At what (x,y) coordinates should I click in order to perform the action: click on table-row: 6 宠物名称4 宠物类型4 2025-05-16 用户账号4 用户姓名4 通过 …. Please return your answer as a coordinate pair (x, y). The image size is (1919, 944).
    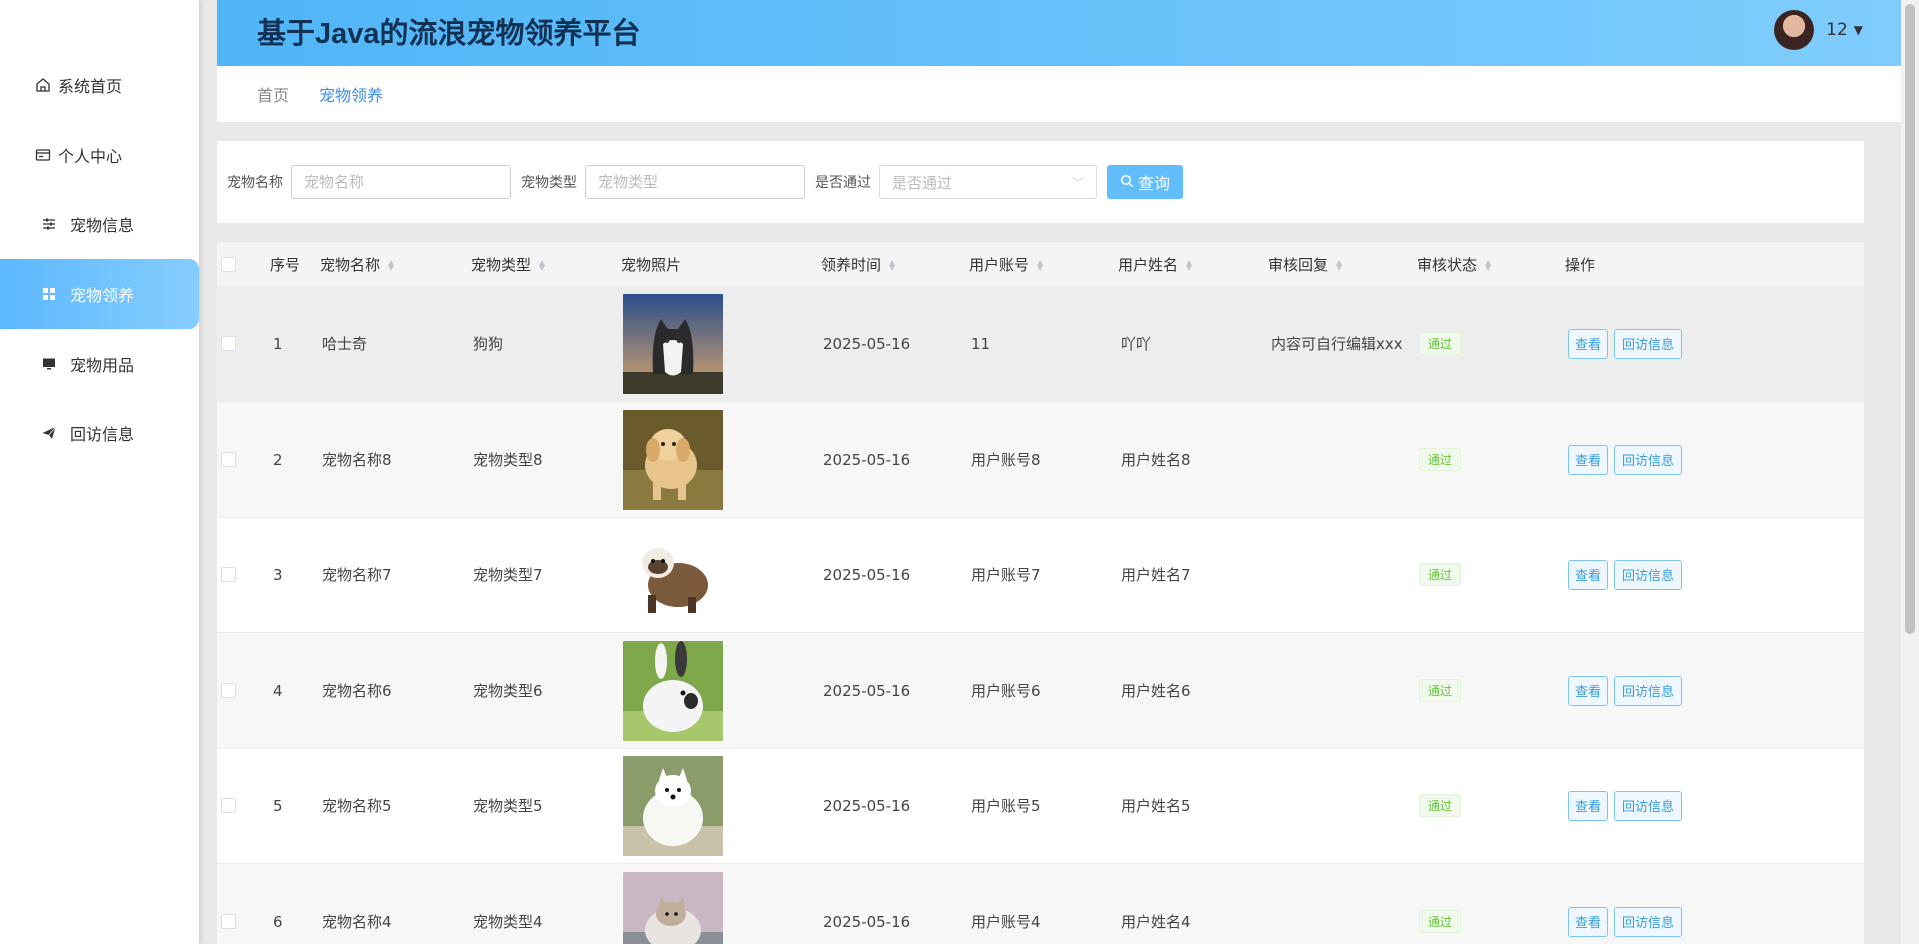
    Looking at the image, I should click on (1040, 904).